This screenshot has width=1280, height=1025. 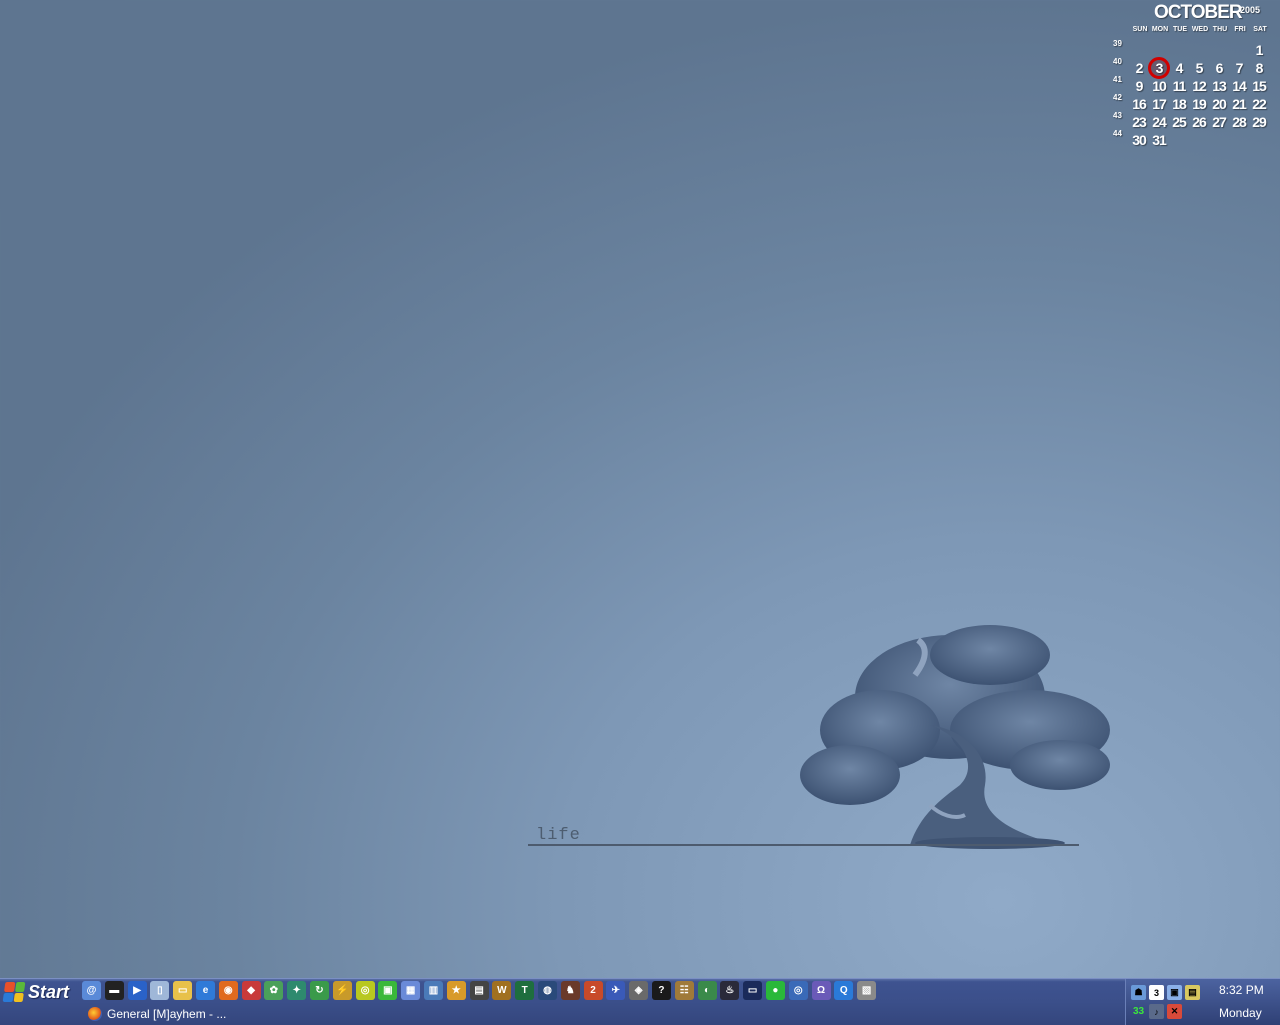 I want to click on network-people-icon: ☗, so click(x=1138, y=992).